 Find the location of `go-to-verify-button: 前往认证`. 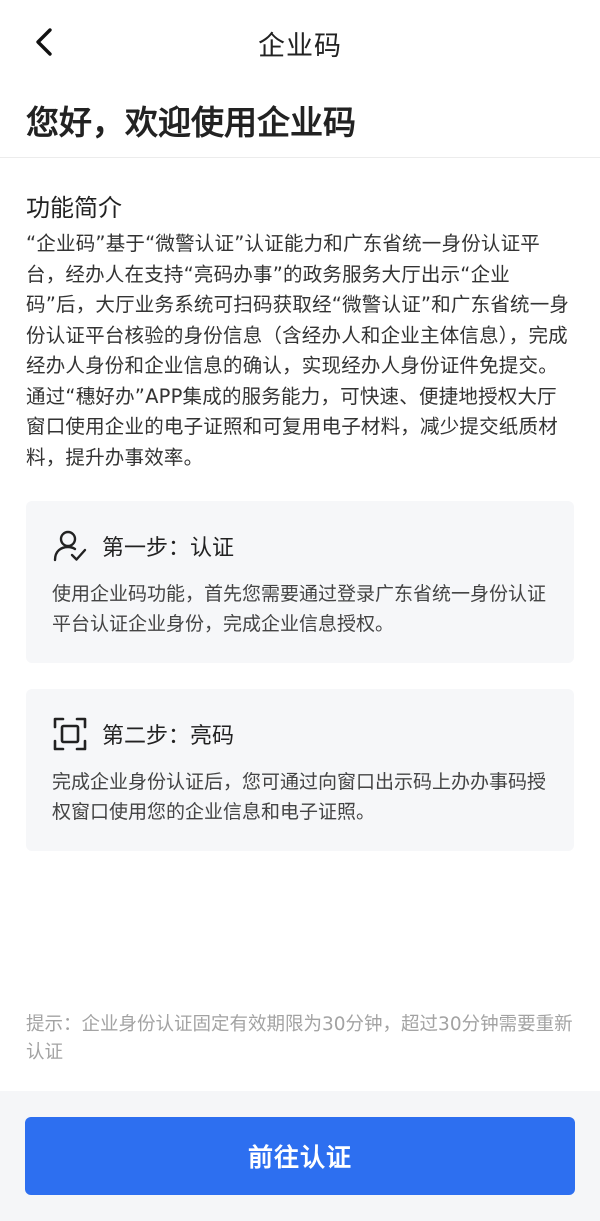

go-to-verify-button: 前往认证 is located at coordinates (300, 1156).